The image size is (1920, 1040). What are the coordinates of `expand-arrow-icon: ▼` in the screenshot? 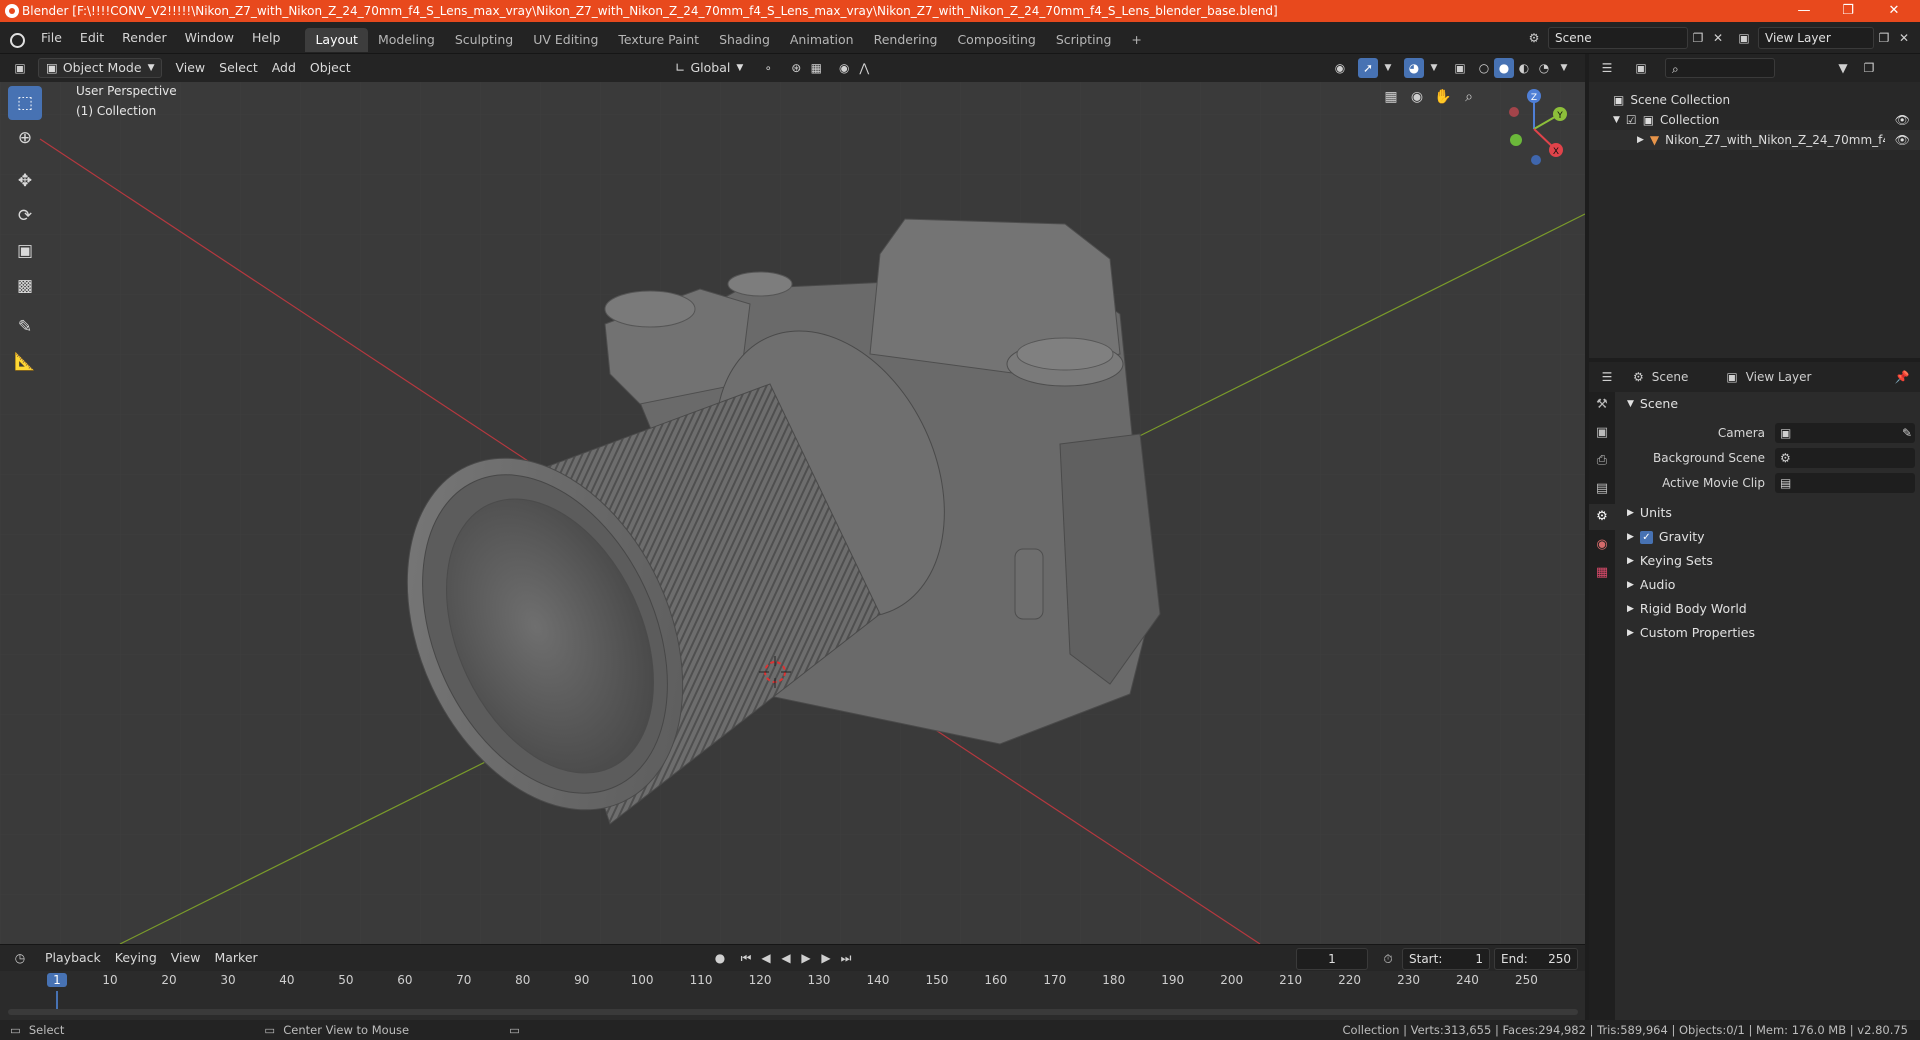 It's located at (1616, 120).